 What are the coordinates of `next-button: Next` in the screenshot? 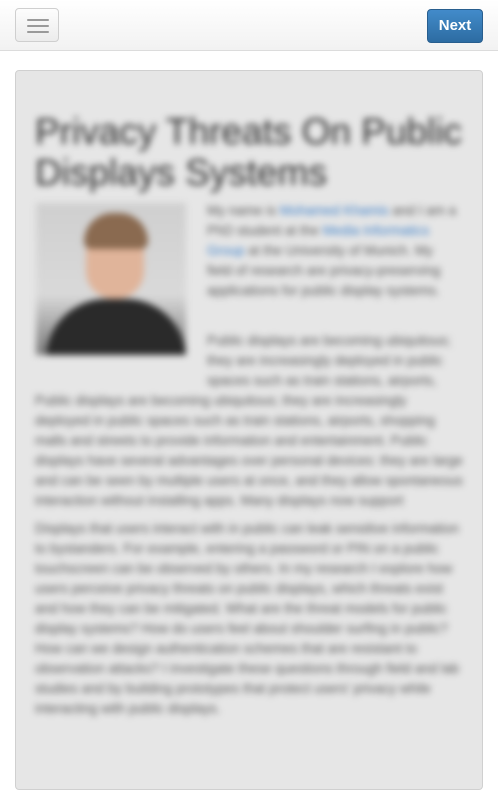 It's located at (455, 26).